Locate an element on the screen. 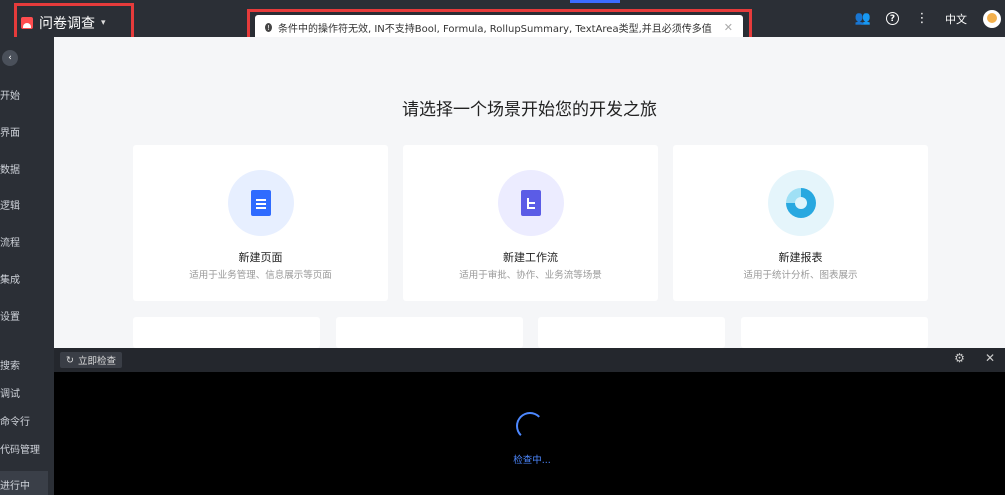 The image size is (1005, 495). sidebar-item-label: 逻辑 is located at coordinates (10, 206).